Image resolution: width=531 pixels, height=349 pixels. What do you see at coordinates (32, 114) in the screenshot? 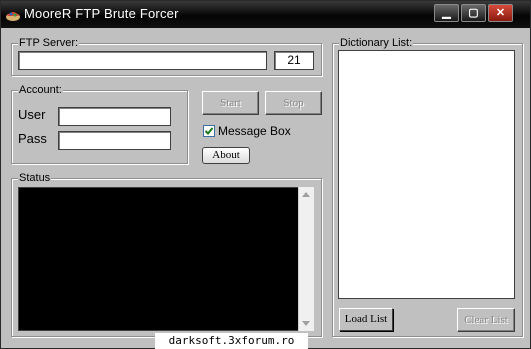
I see `user-label: User` at bounding box center [32, 114].